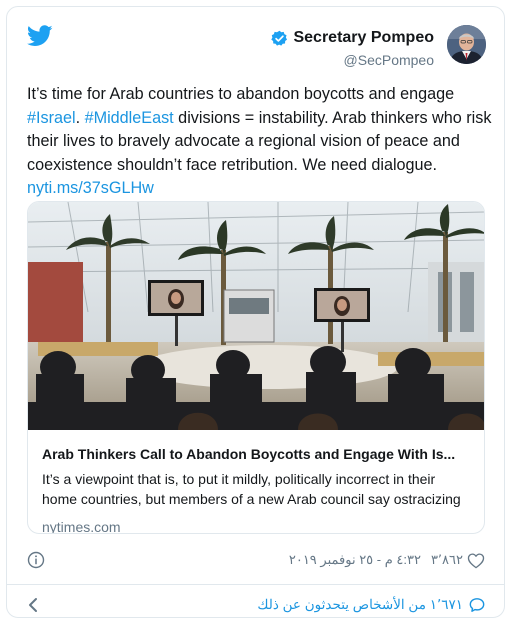 The image size is (512, 624). What do you see at coordinates (279, 38) in the screenshot?
I see `verified-badge-icon` at bounding box center [279, 38].